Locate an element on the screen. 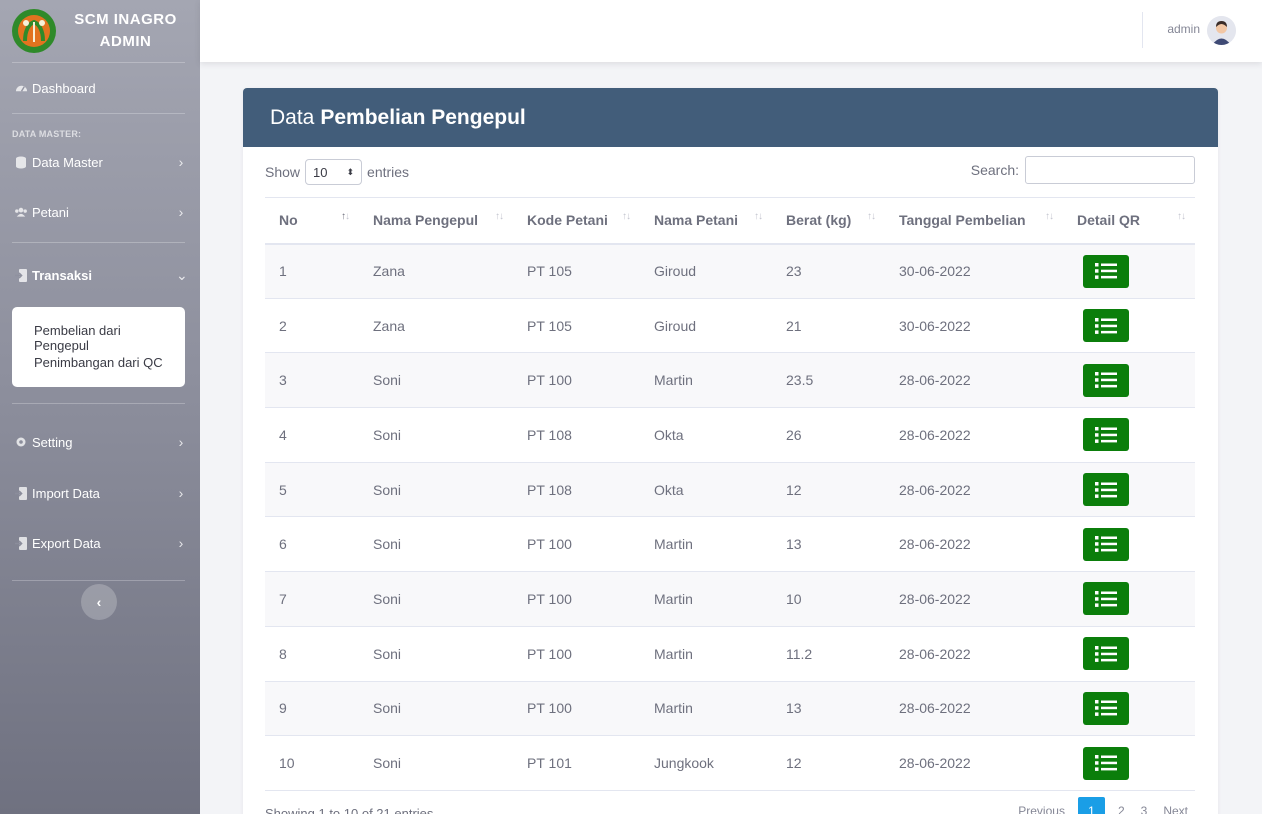  table-row: 9 Soni PT 100 Martin 13 28-06-2022 is located at coordinates (730, 709).